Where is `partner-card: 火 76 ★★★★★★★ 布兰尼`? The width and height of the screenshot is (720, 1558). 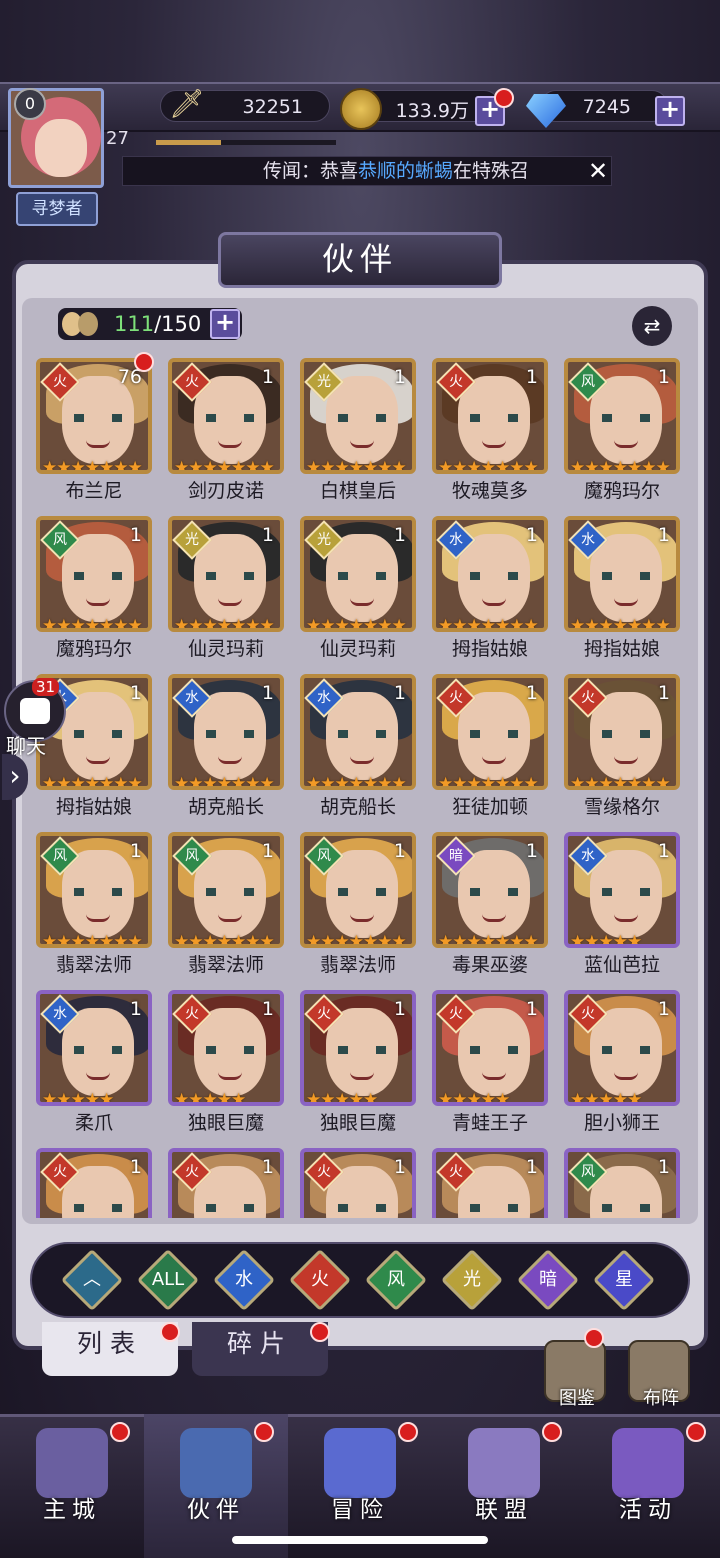
partner-card: 火 76 ★★★★★★★ 布兰尼 is located at coordinates (94, 432).